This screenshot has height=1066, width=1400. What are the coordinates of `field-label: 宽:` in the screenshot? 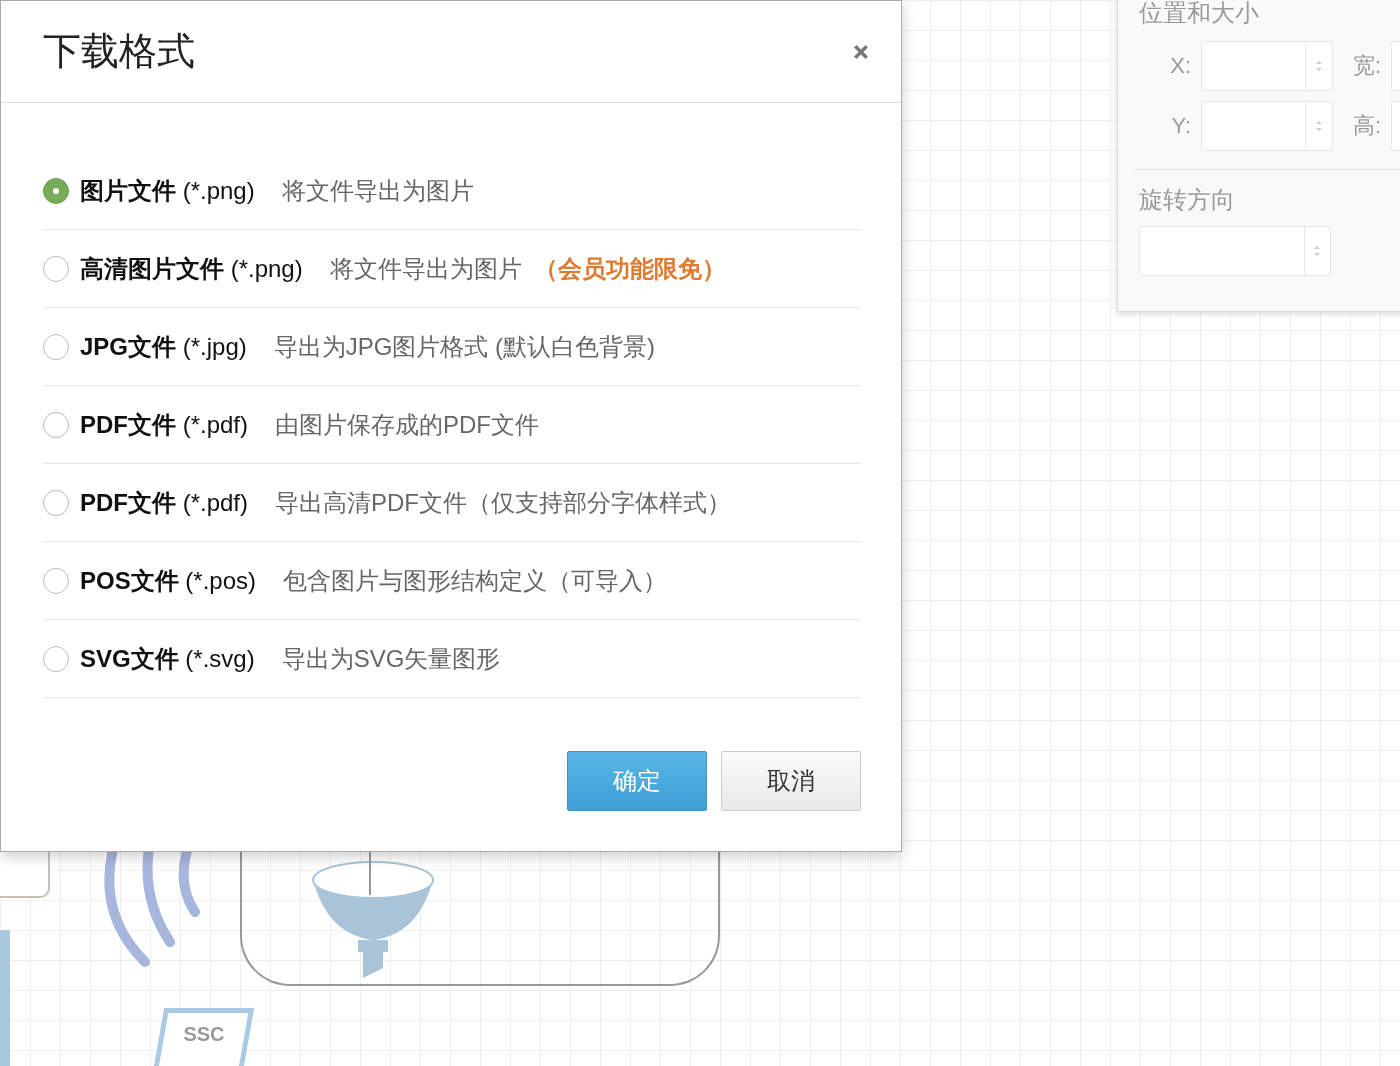 It's located at (1367, 66).